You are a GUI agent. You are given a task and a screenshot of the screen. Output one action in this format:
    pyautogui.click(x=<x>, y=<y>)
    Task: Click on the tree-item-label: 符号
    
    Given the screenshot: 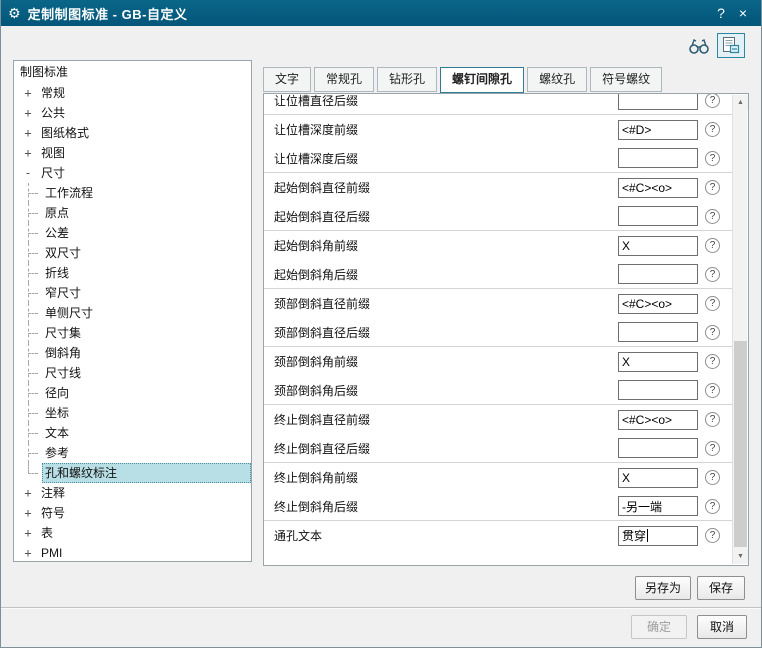 What is the action you would take?
    pyautogui.click(x=53, y=513)
    